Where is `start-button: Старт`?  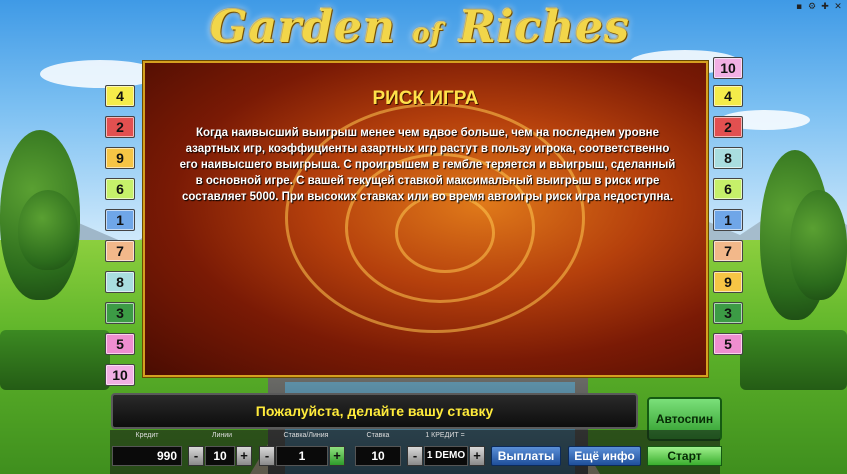
start-button: Старт is located at coordinates (684, 456).